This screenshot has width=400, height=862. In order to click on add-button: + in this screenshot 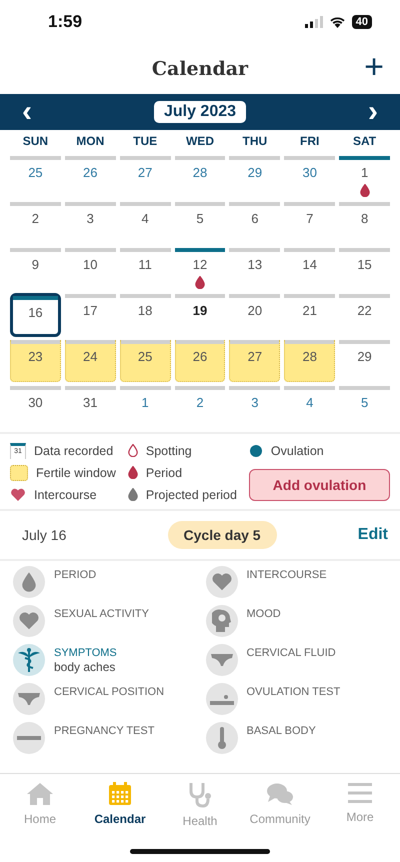, I will do `click(374, 67)`.